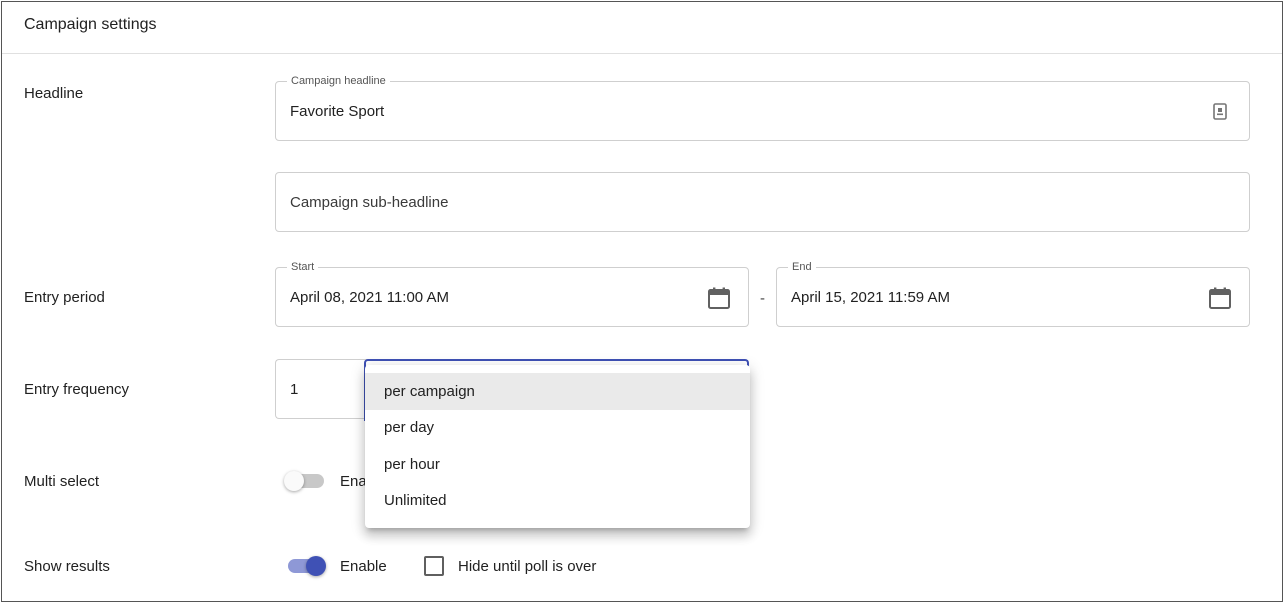  I want to click on show-results-label: Show results, so click(67, 566).